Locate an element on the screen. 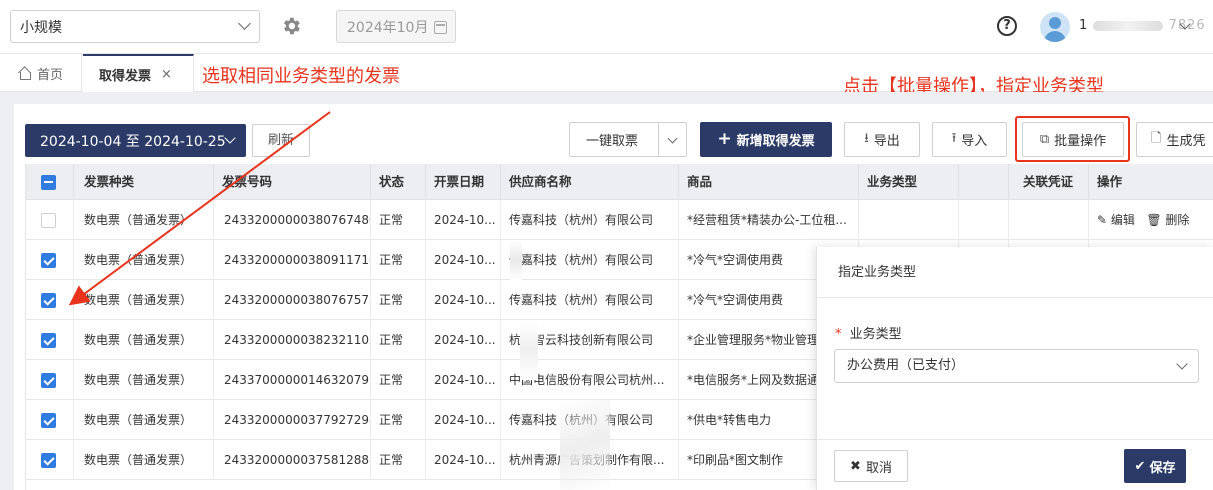  period-picker: 2024年10月 is located at coordinates (396, 26).